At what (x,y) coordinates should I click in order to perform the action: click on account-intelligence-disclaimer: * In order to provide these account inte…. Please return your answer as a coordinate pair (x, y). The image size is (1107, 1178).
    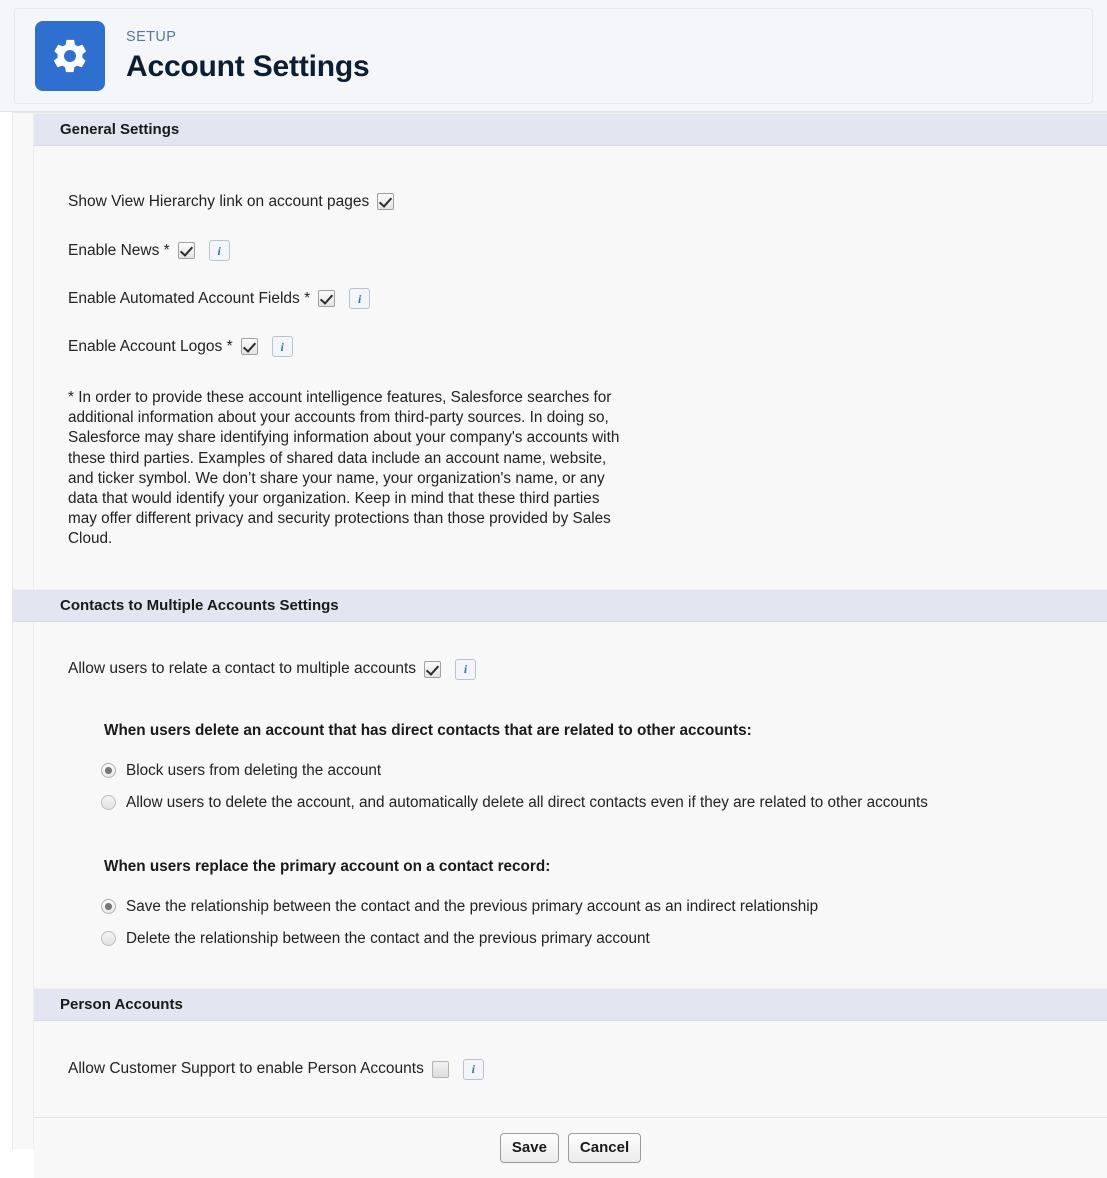
    Looking at the image, I should click on (344, 468).